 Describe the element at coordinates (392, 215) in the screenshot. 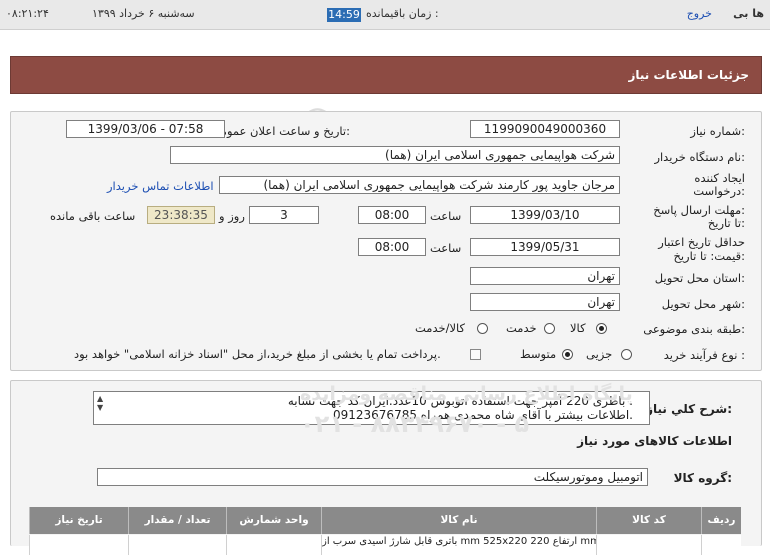

I see `deadline-time-field: 08:00` at that location.